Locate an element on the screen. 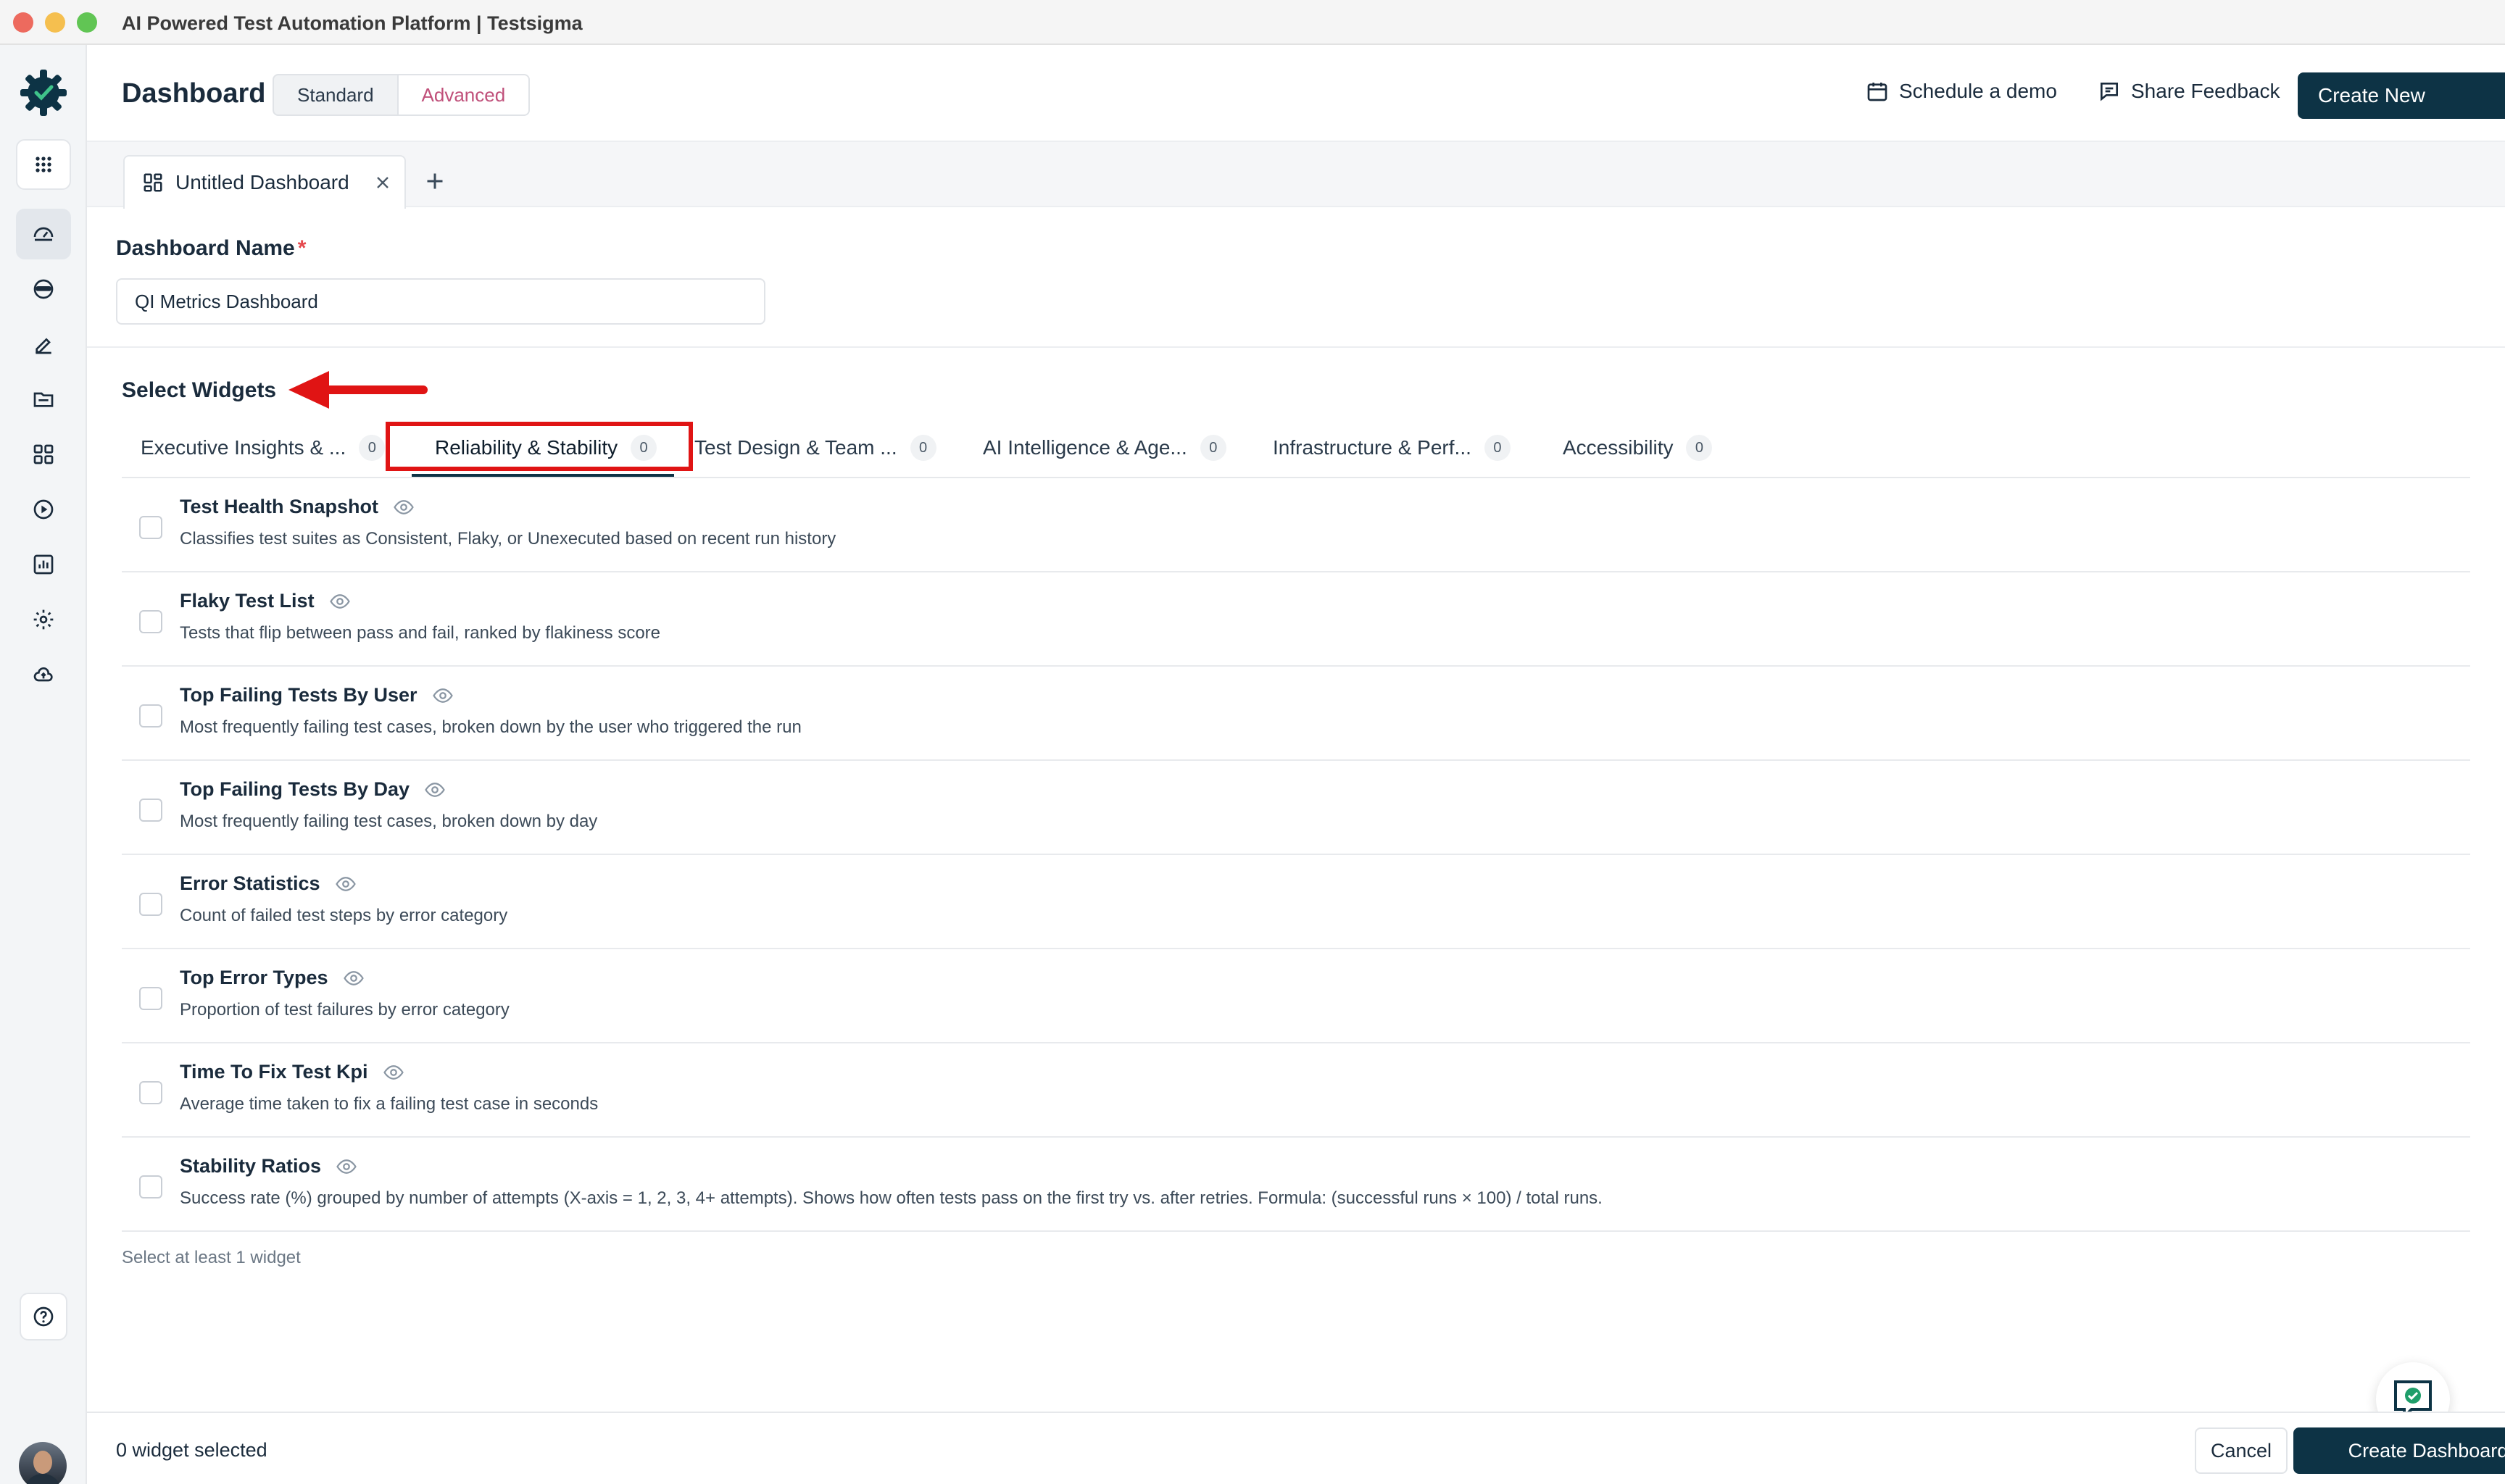 The image size is (2505, 1484). schedule-demo-button: Schedule a demo is located at coordinates (1961, 92).